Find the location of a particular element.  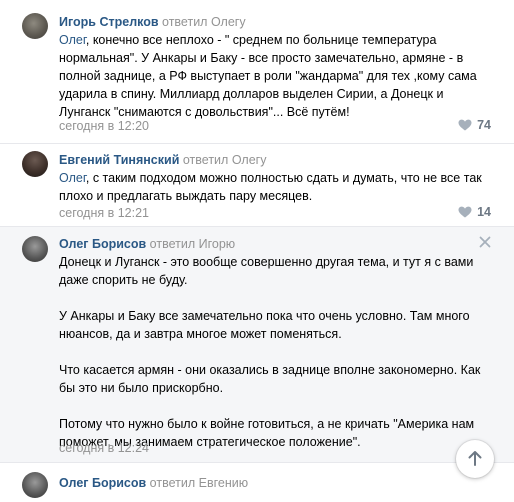

author-link: Евгений Тинянский is located at coordinates (119, 160).